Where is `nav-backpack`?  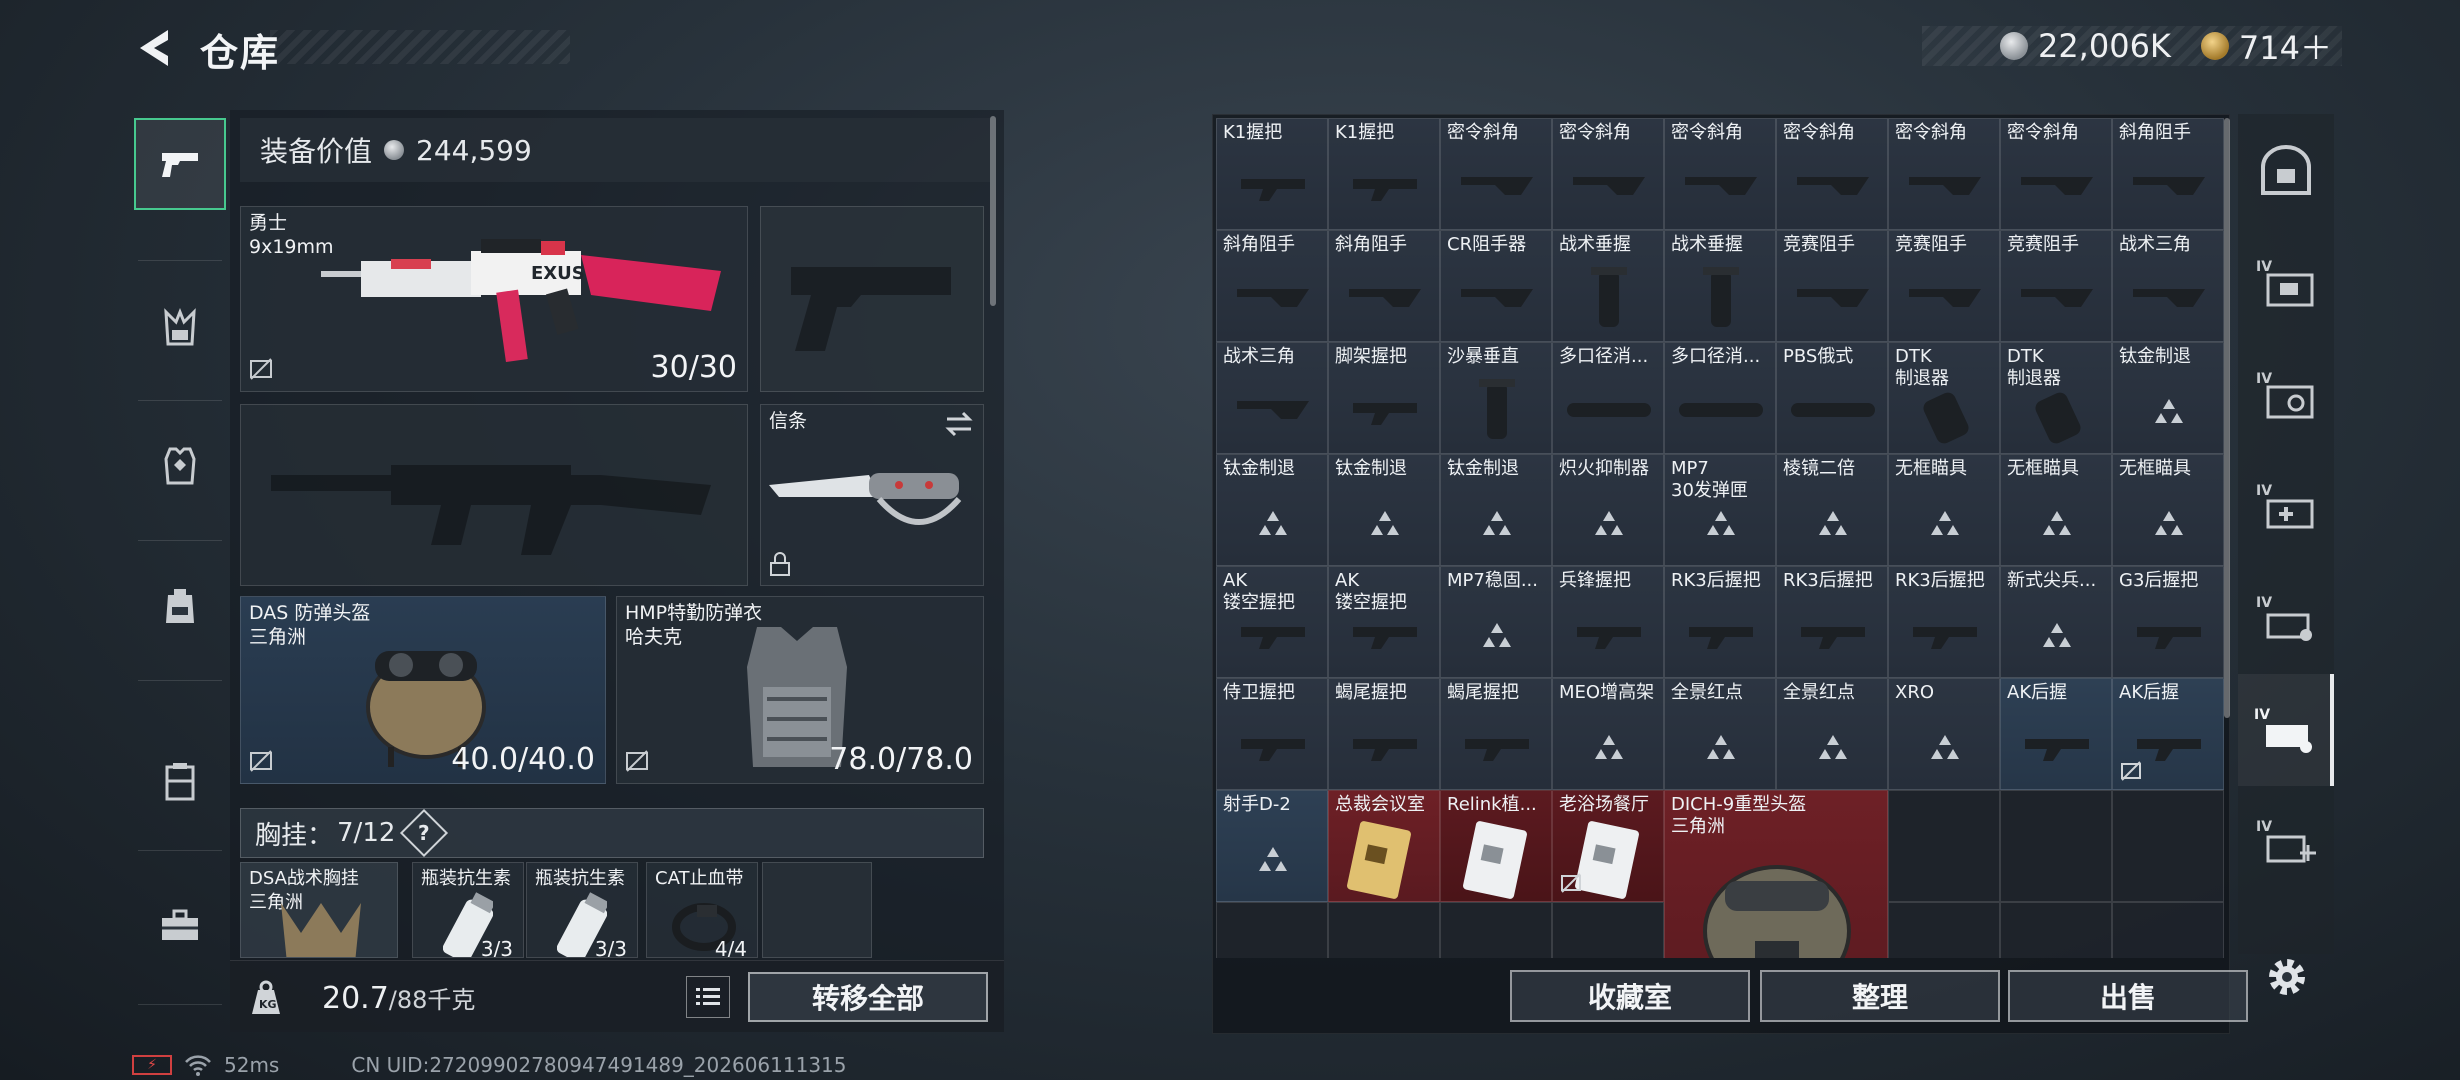
nav-backpack is located at coordinates (180, 606).